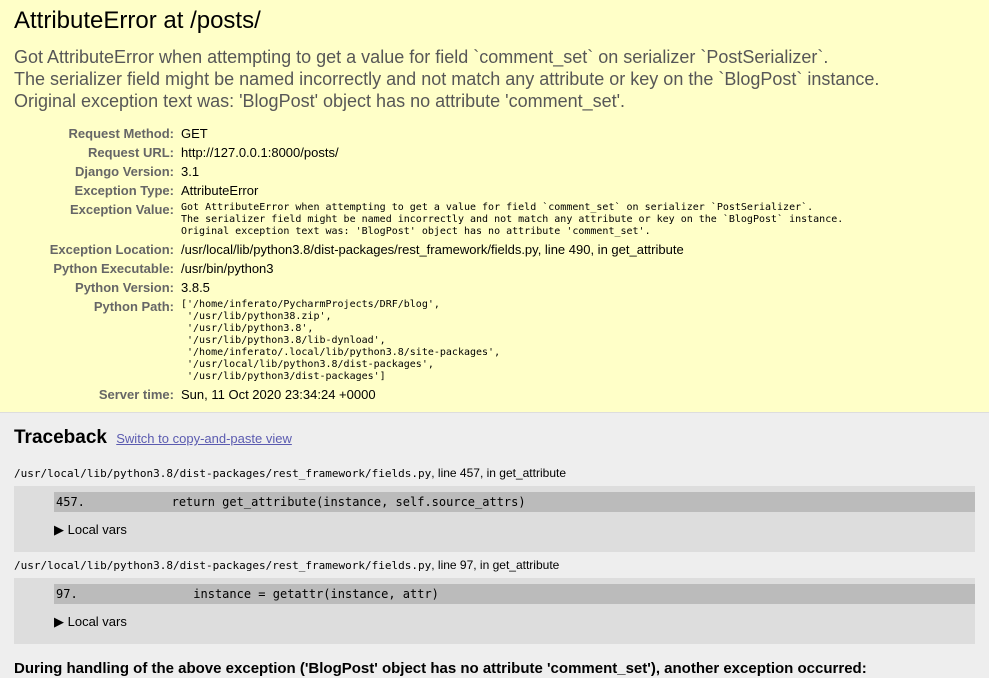 Image resolution: width=989 pixels, height=678 pixels. Describe the element at coordinates (124, 287) in the screenshot. I see `meta-label: Python Version:` at that location.